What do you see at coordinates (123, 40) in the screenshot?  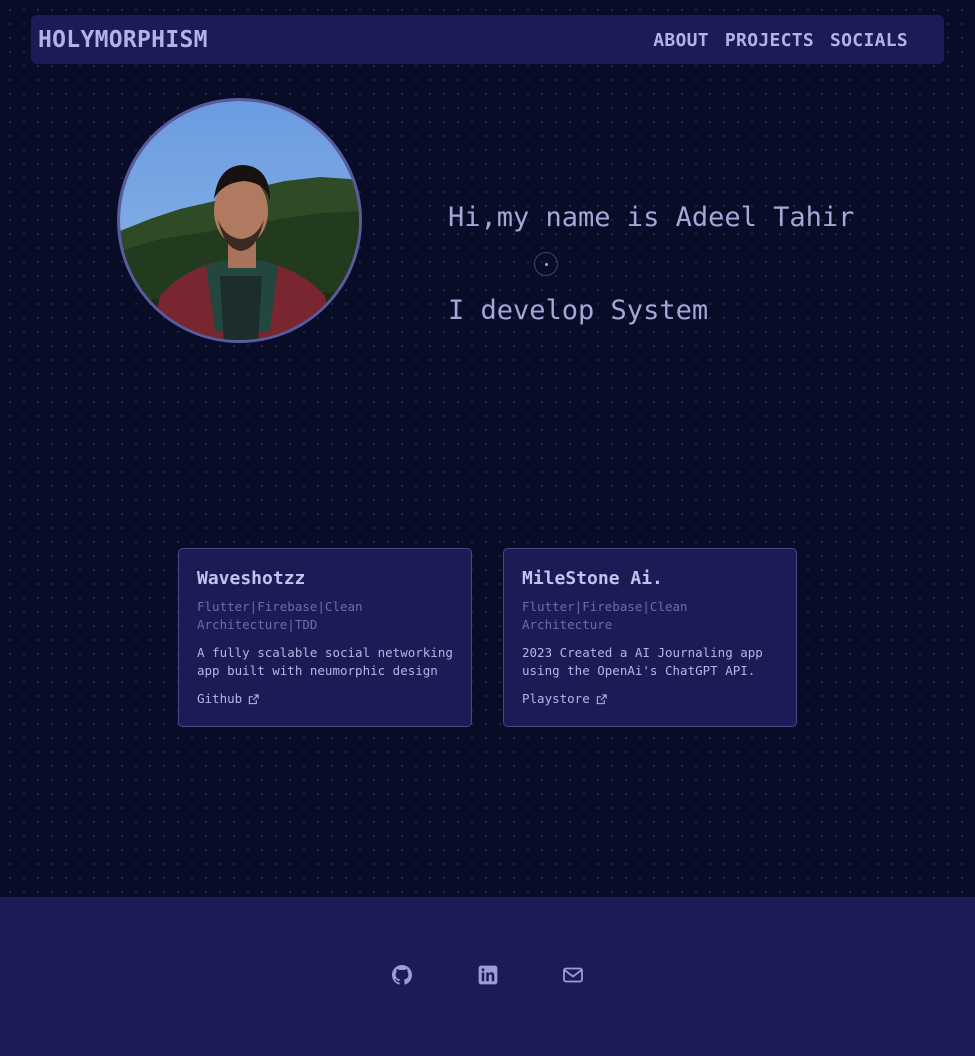 I see `site-logo: HOLYMORPHISM` at bounding box center [123, 40].